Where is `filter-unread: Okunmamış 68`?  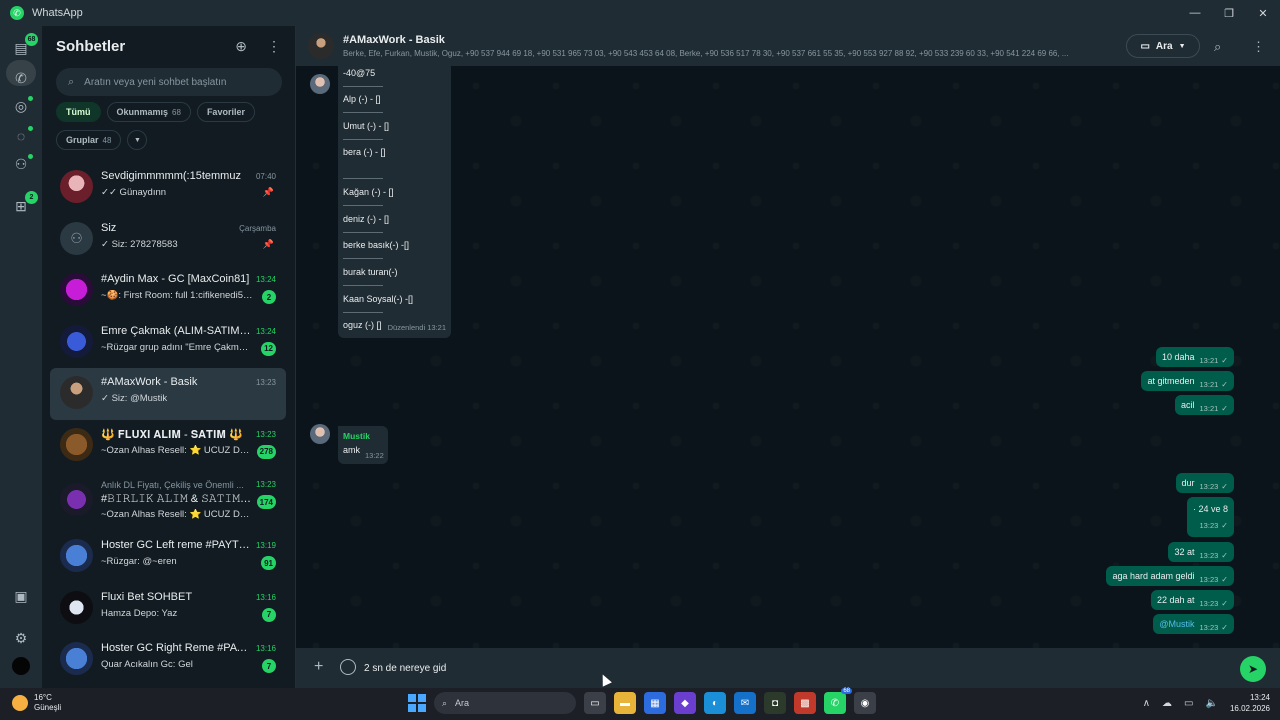
filter-unread: Okunmamış 68 is located at coordinates (148, 112).